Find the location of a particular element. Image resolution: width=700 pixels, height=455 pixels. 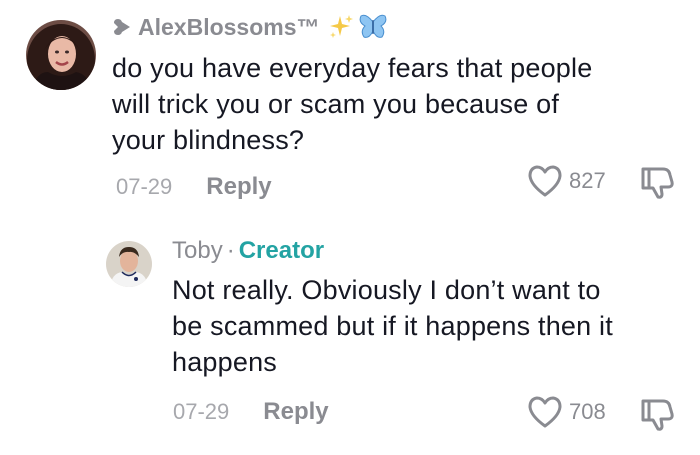

like-count: 708 is located at coordinates (587, 411).